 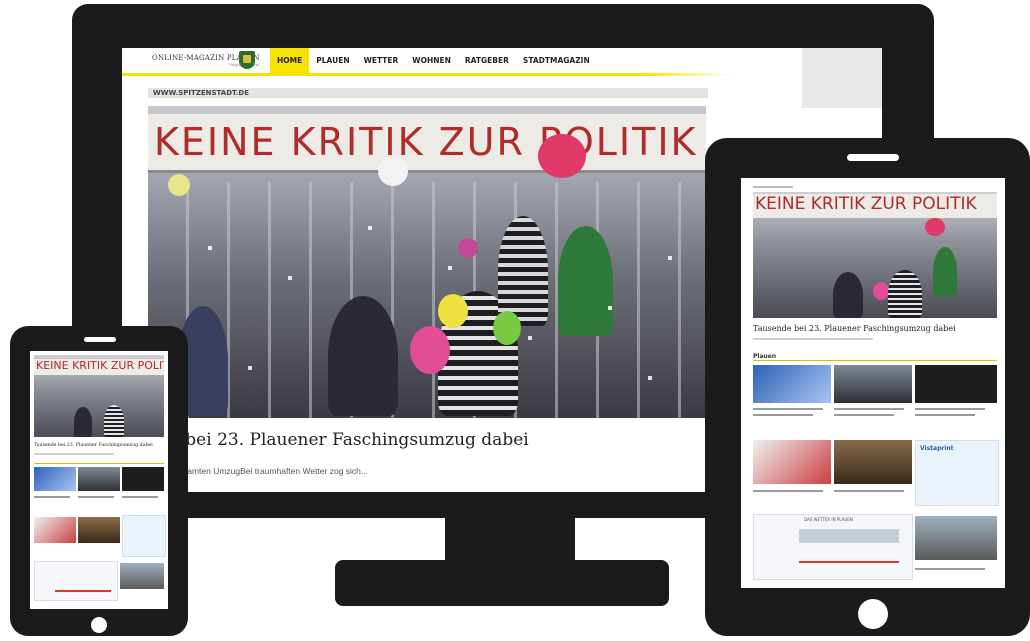 What do you see at coordinates (873, 157) in the screenshot?
I see `tablet-speaker` at bounding box center [873, 157].